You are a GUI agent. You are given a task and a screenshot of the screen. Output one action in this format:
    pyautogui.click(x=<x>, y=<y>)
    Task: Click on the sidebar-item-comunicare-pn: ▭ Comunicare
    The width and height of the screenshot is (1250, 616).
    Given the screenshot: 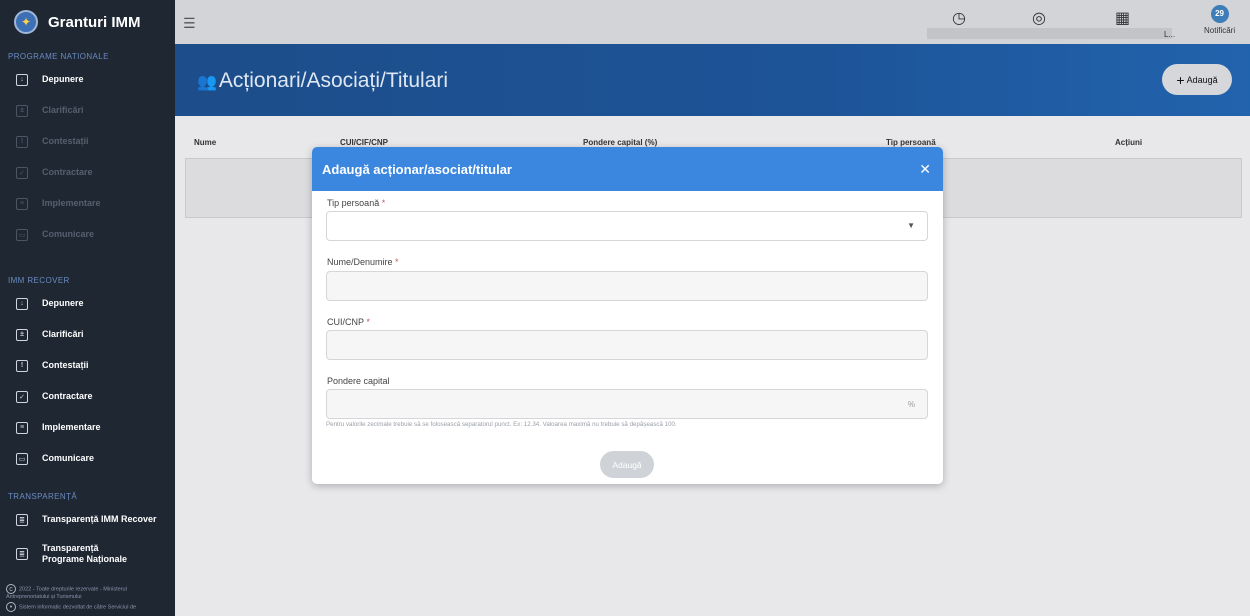 What is the action you would take?
    pyautogui.click(x=87, y=234)
    